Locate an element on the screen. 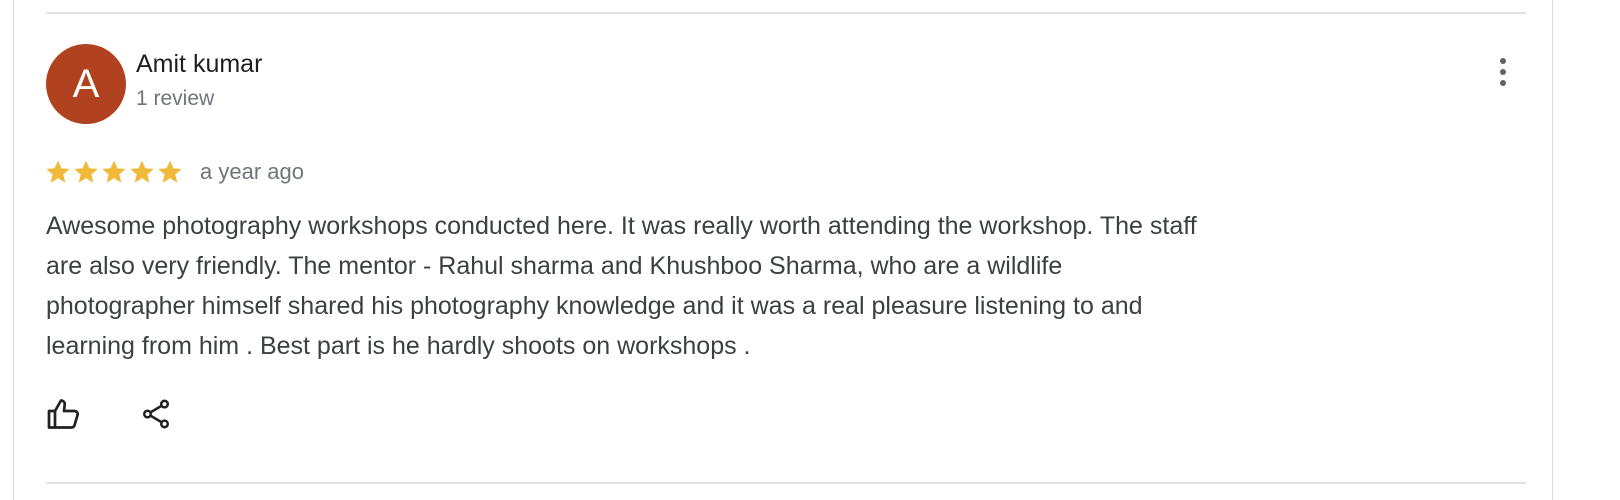 The image size is (1620, 500). avatar: A is located at coordinates (86, 84).